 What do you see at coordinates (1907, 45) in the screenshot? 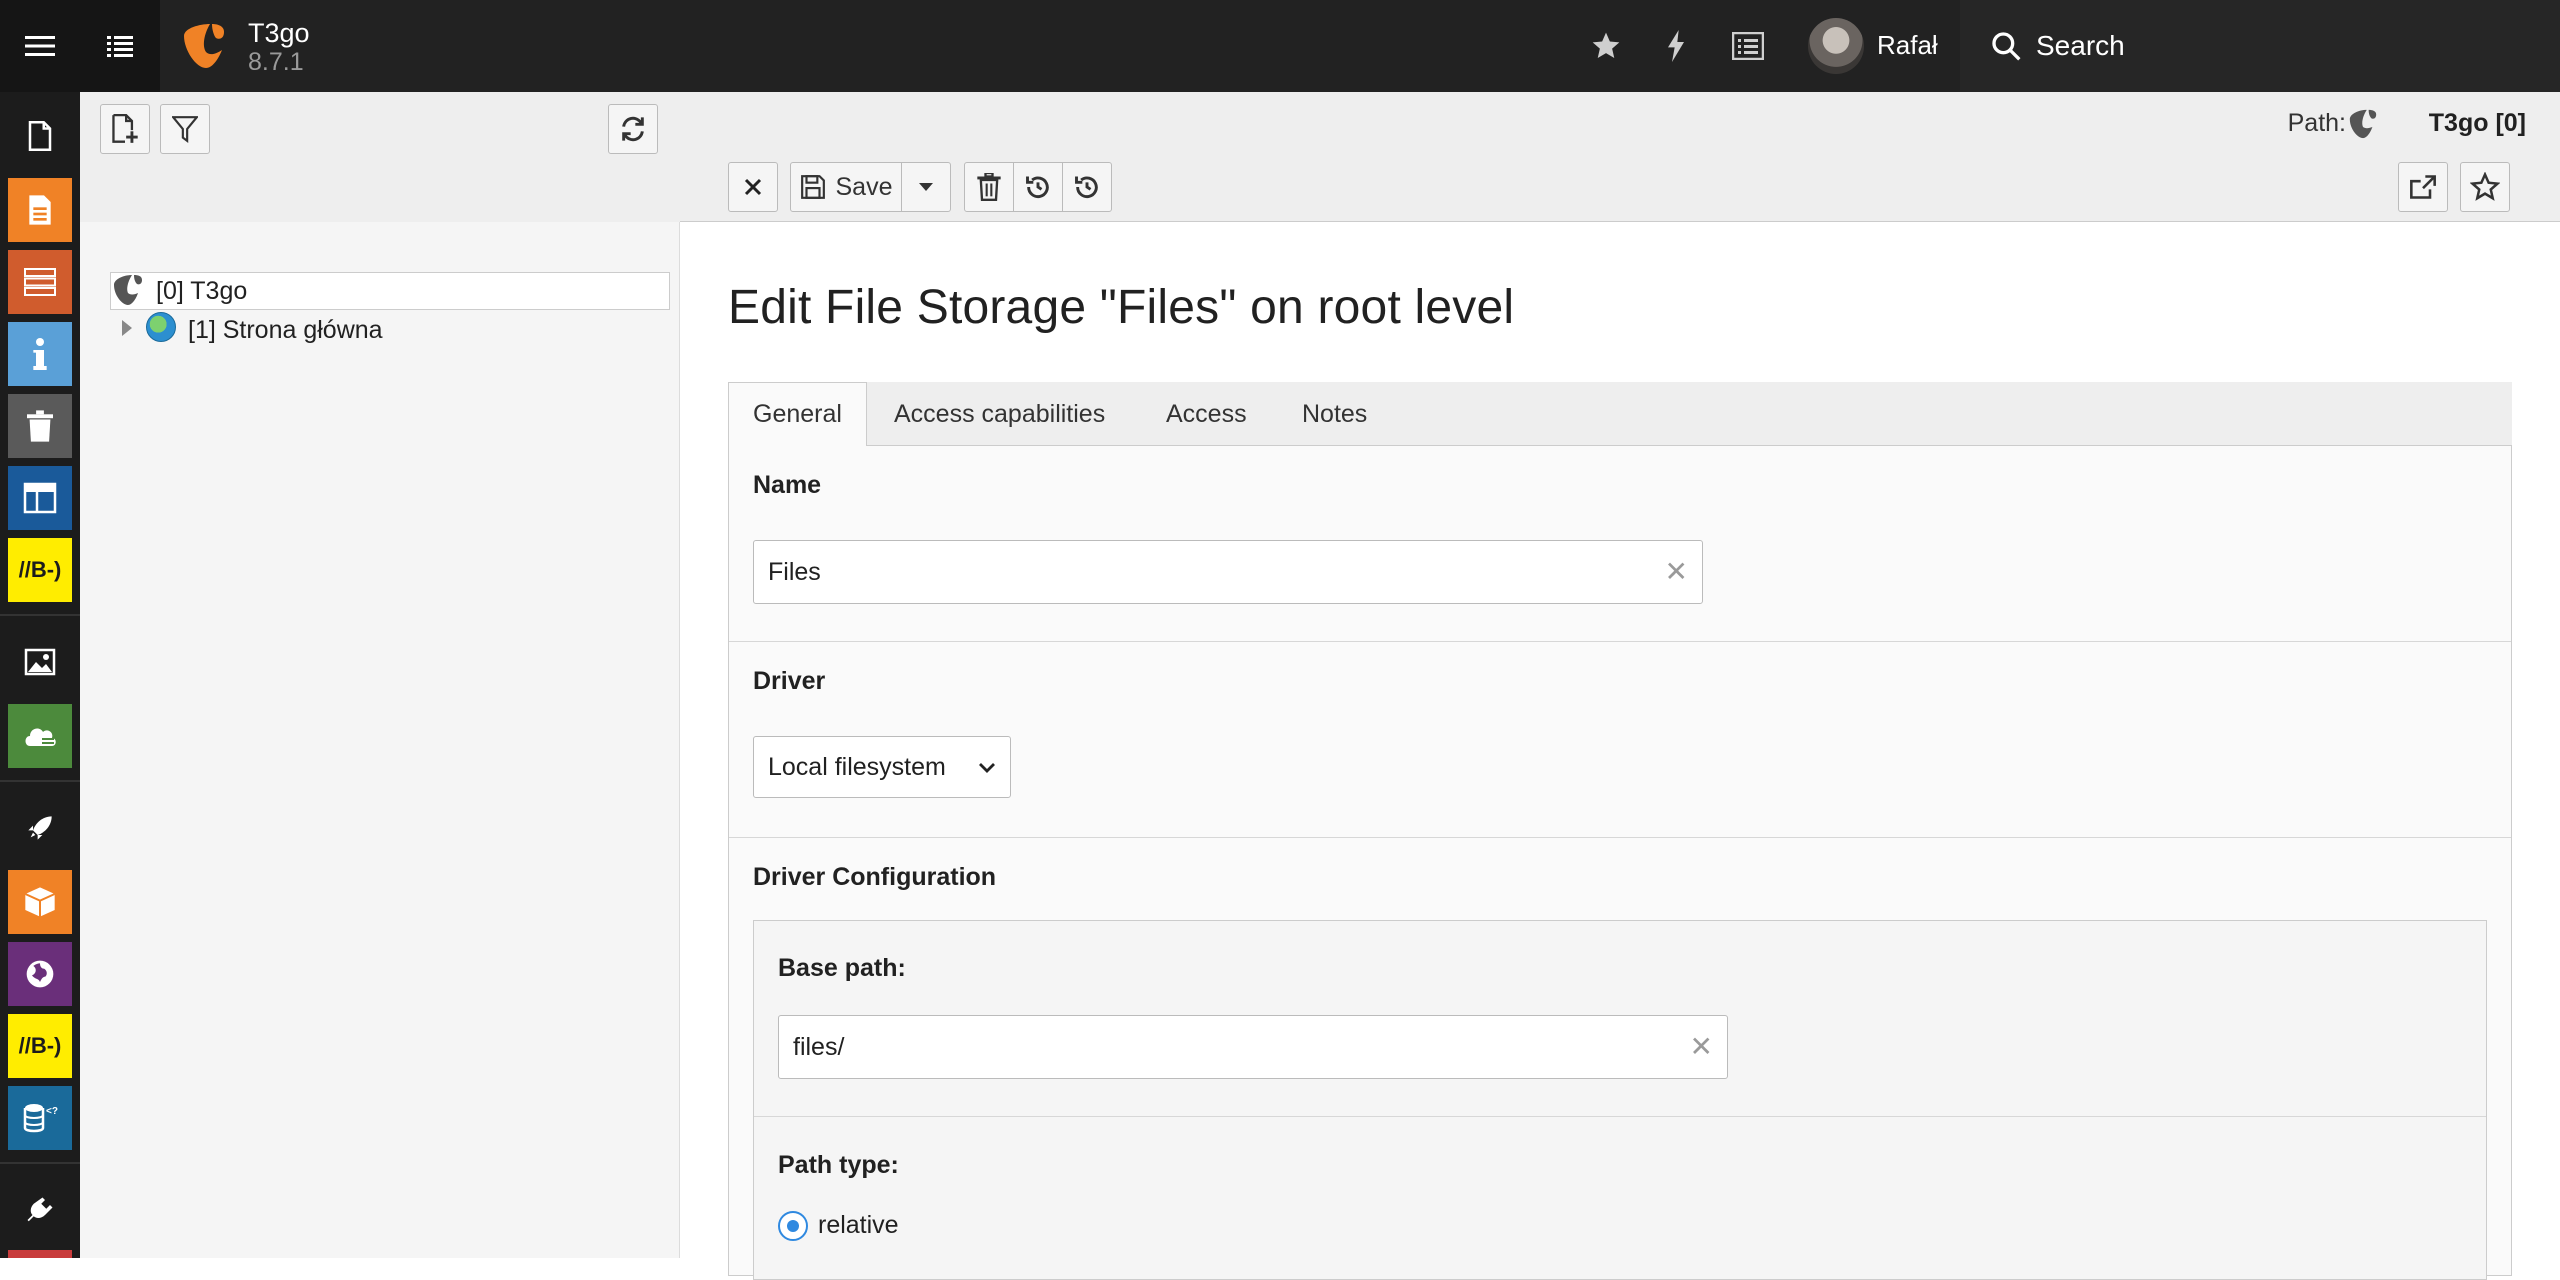
I see `user-name: Rafał` at bounding box center [1907, 45].